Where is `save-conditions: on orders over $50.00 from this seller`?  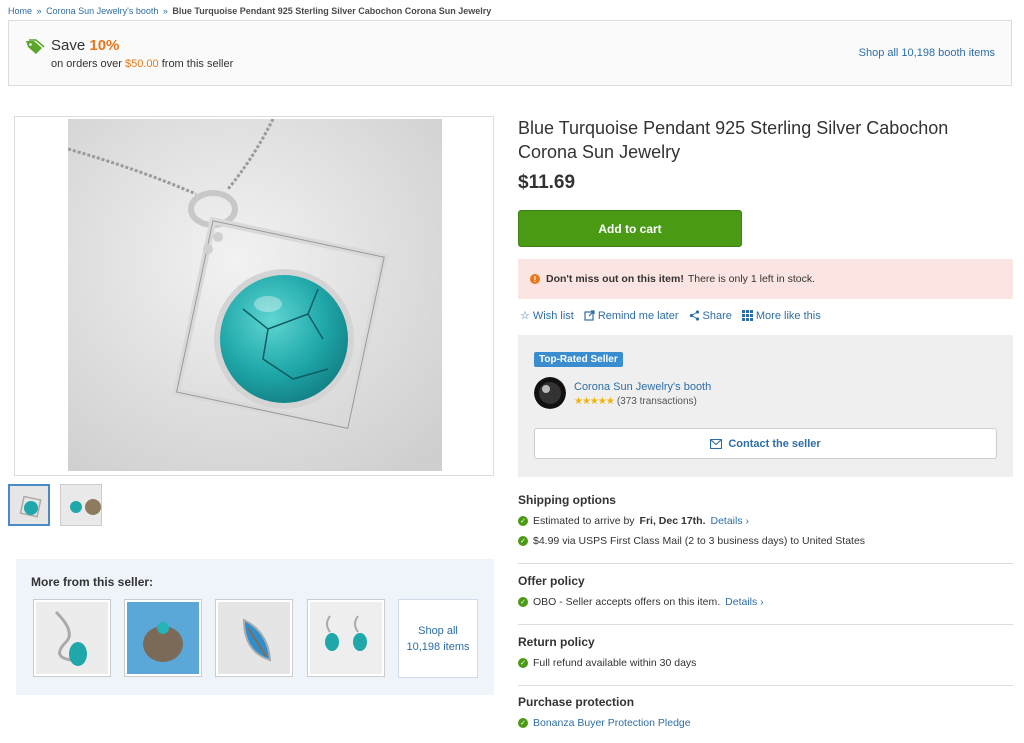 save-conditions: on orders over $50.00 from this seller is located at coordinates (142, 64).